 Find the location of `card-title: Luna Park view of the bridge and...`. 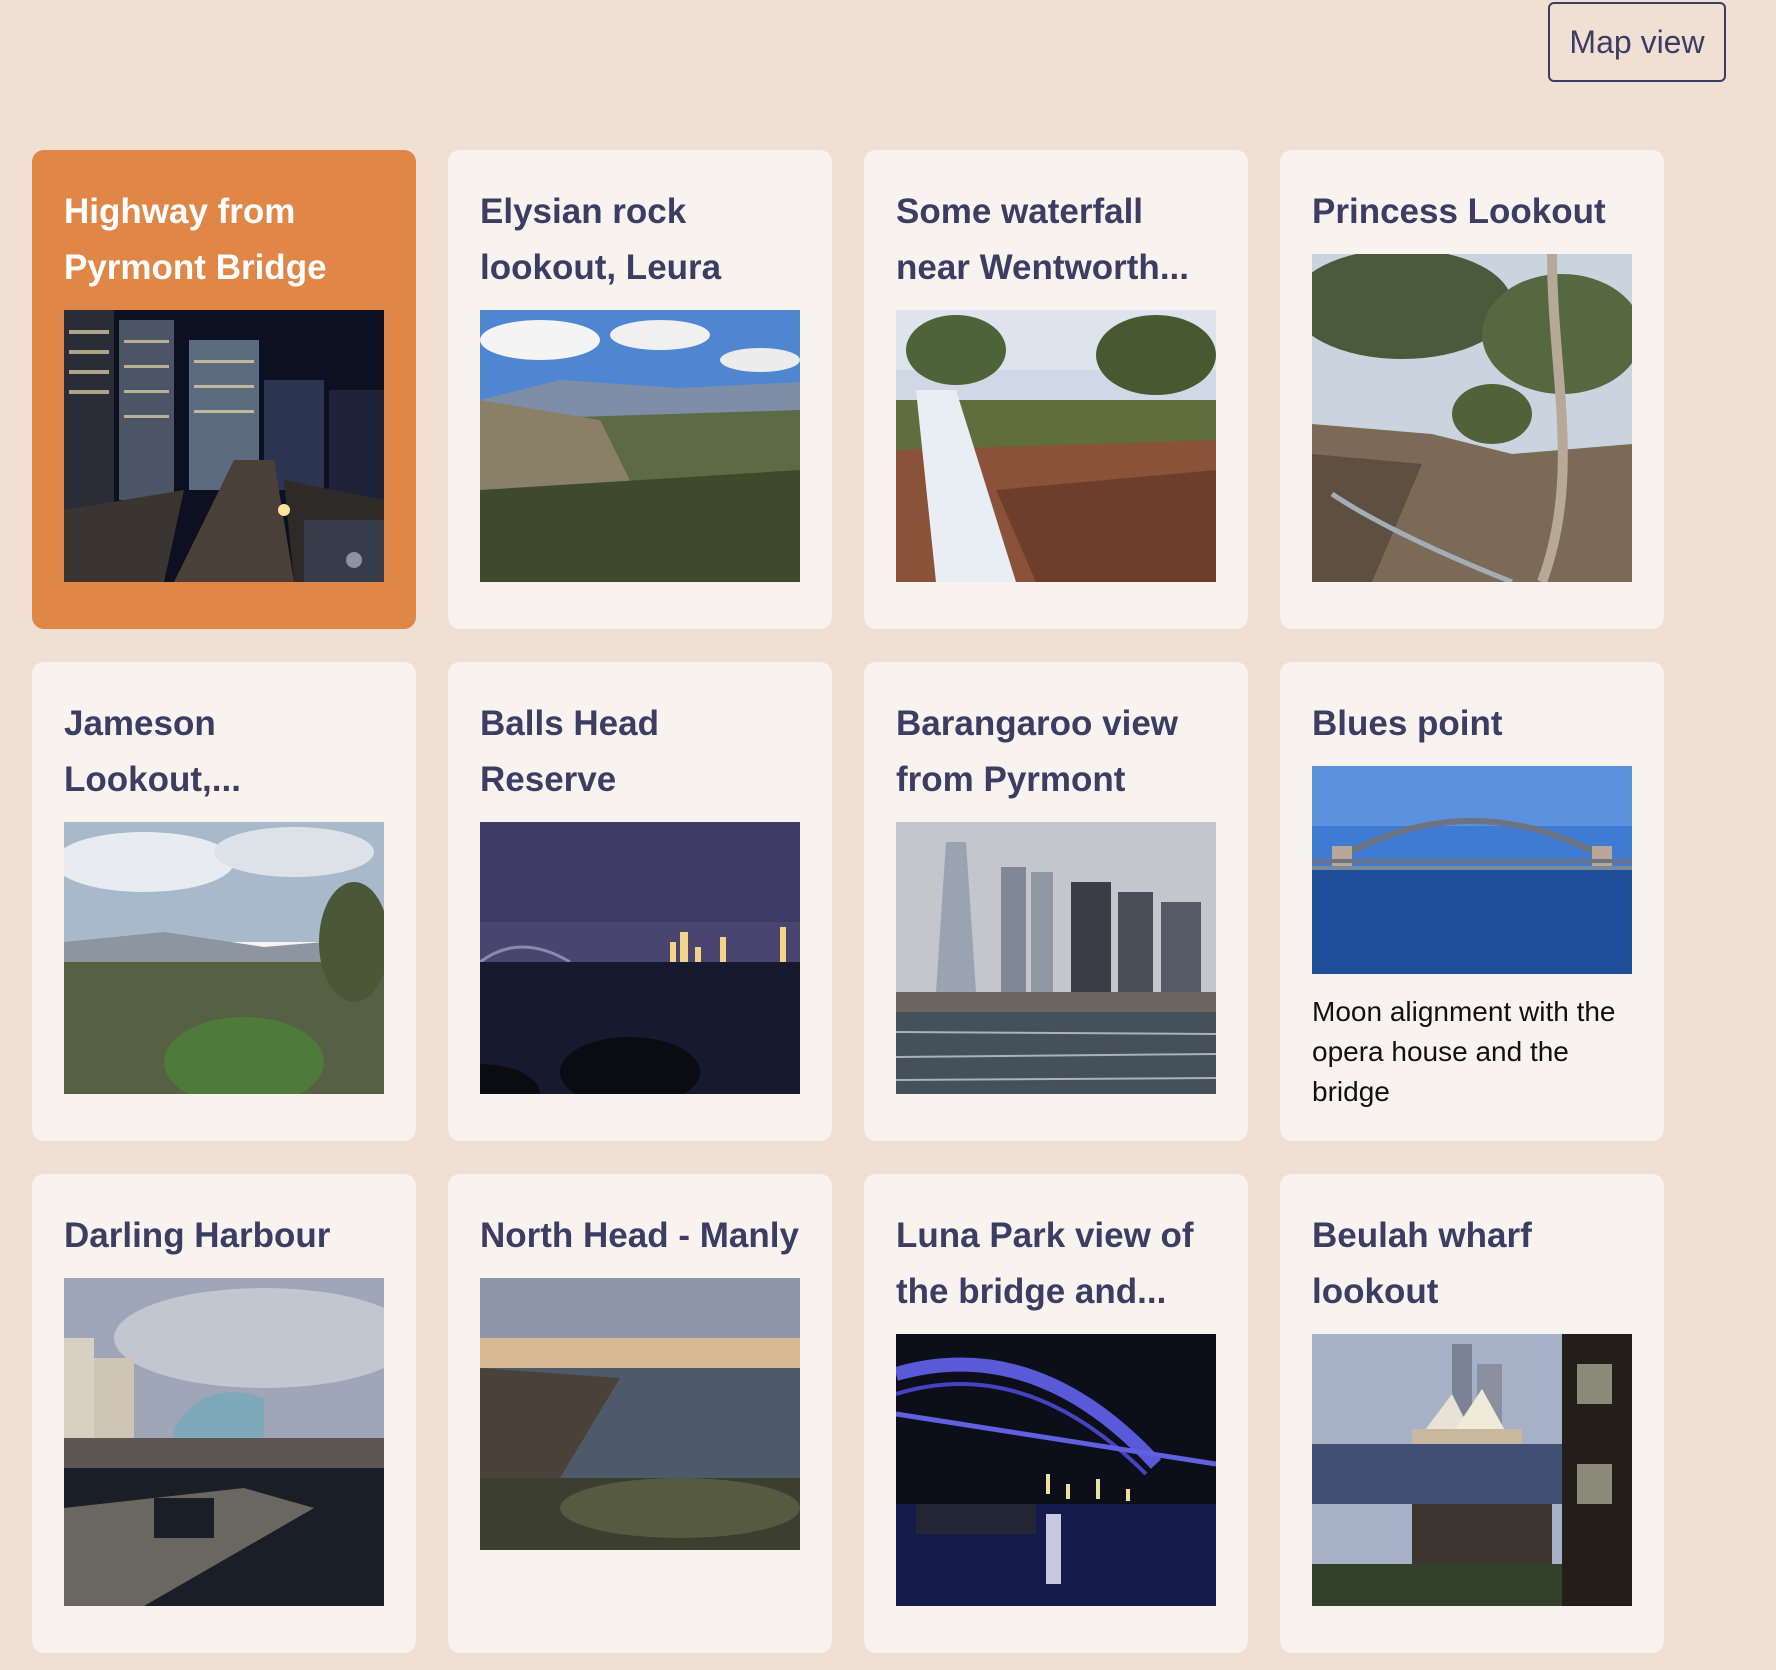

card-title: Luna Park view of the bridge and... is located at coordinates (1045, 1263).